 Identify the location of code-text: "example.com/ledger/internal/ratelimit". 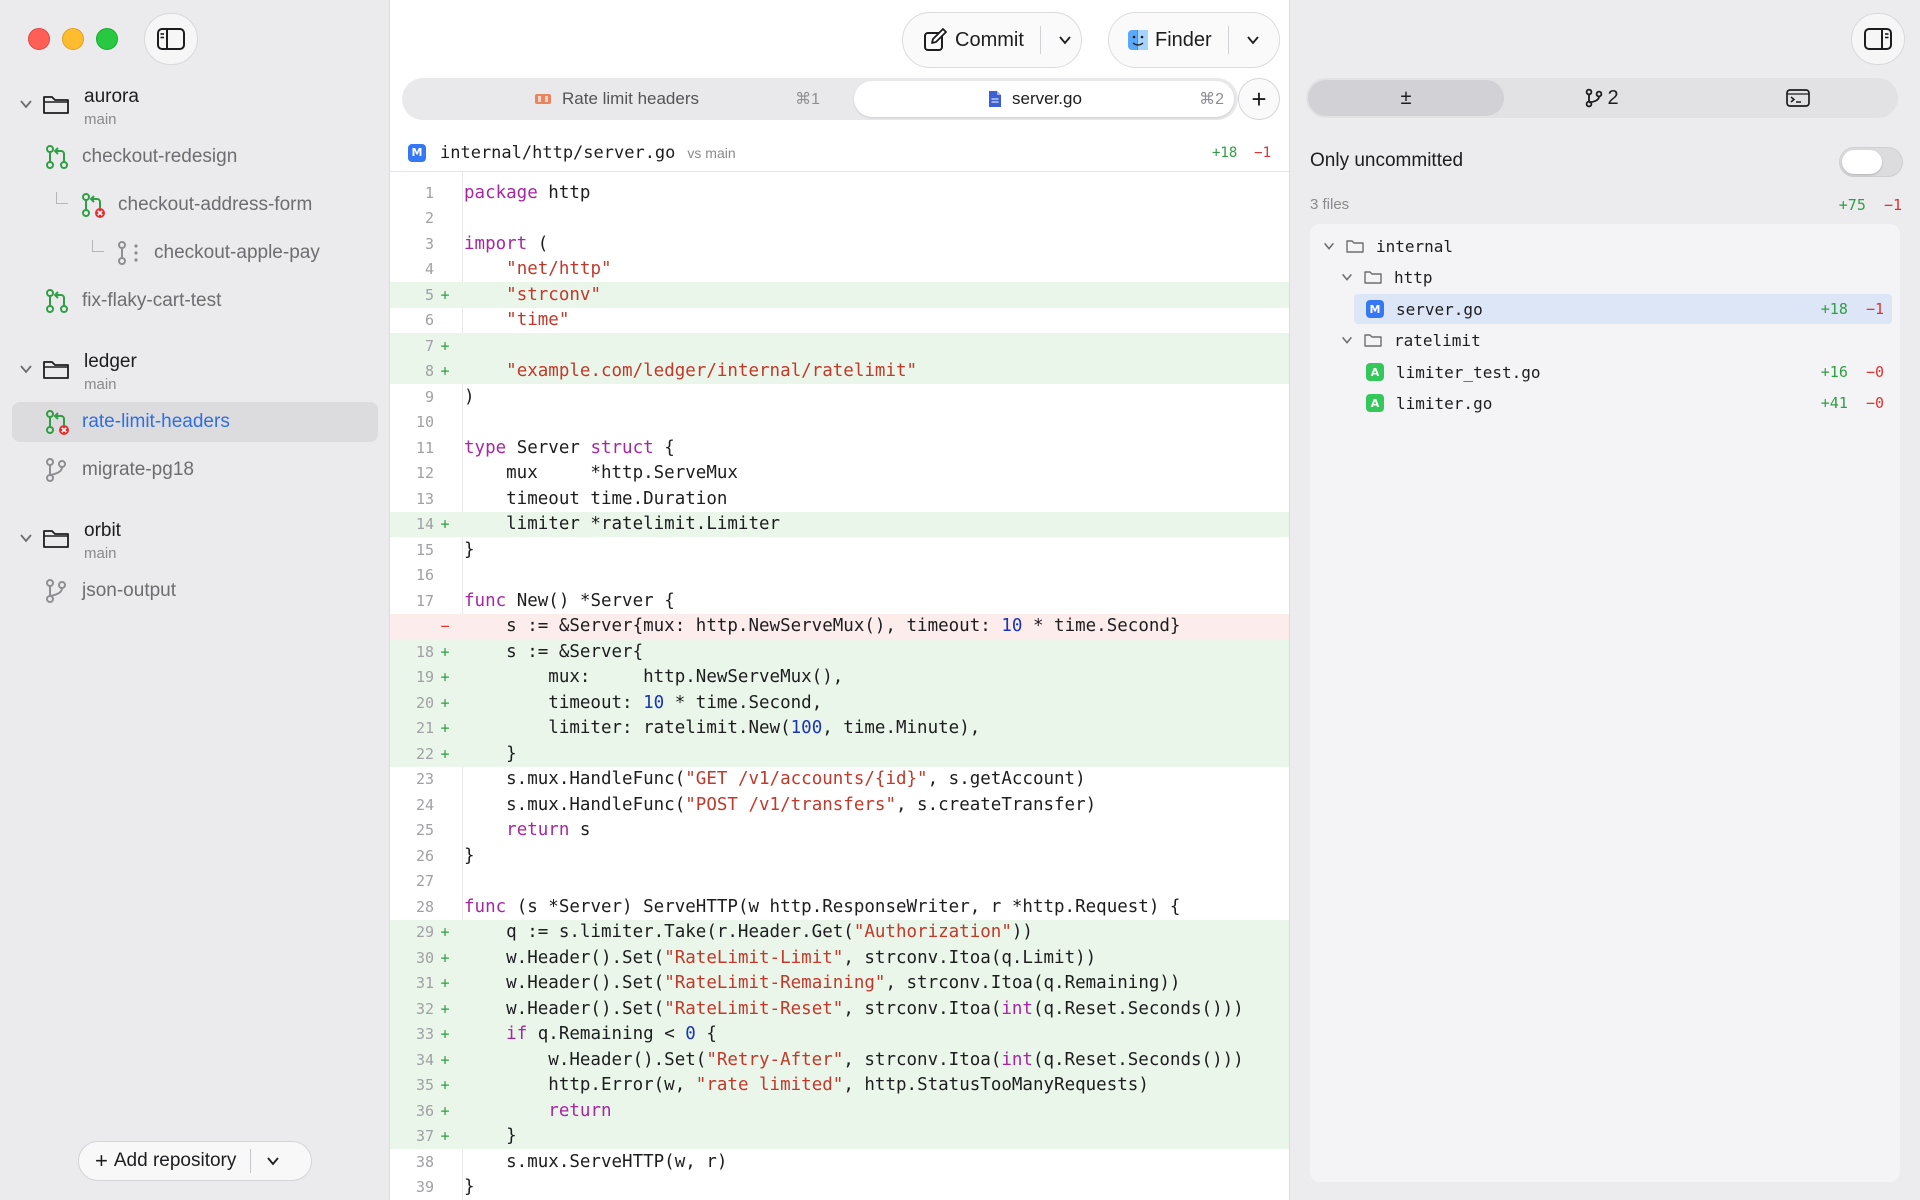
(712, 371).